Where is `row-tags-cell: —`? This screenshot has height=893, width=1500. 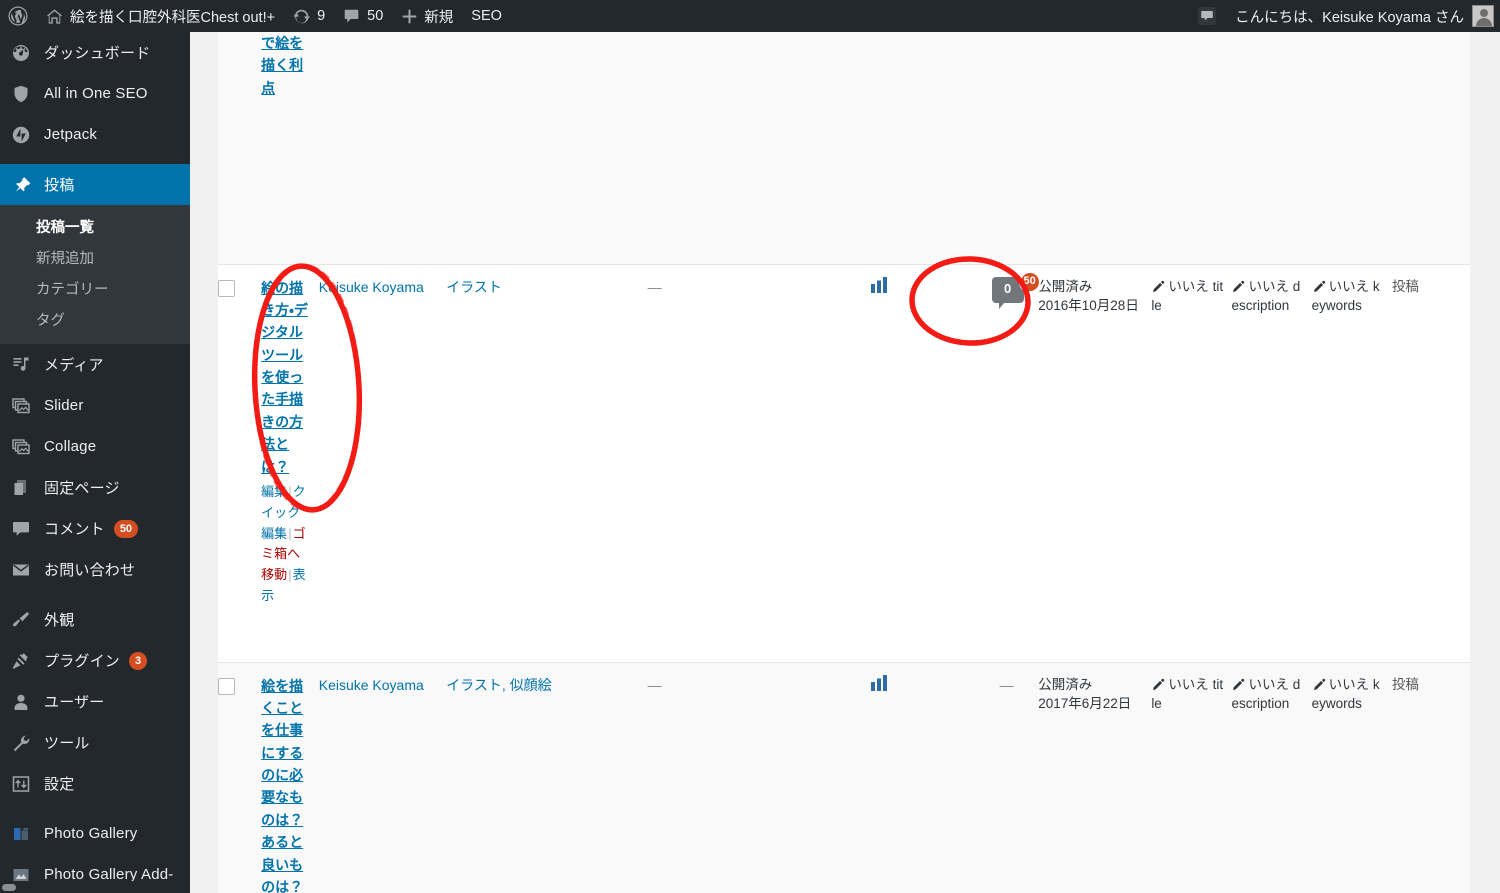 row-tags-cell: — is located at coordinates (748, 777).